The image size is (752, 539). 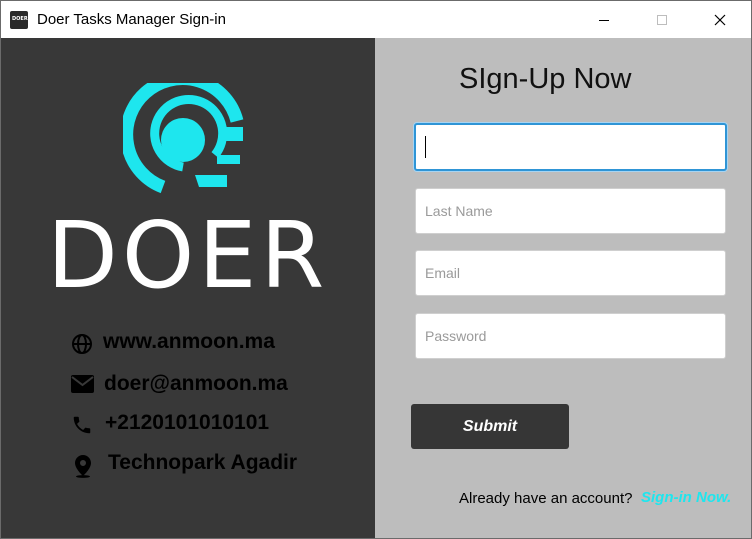 I want to click on doer-logo-emblem-icon, so click(x=183, y=138).